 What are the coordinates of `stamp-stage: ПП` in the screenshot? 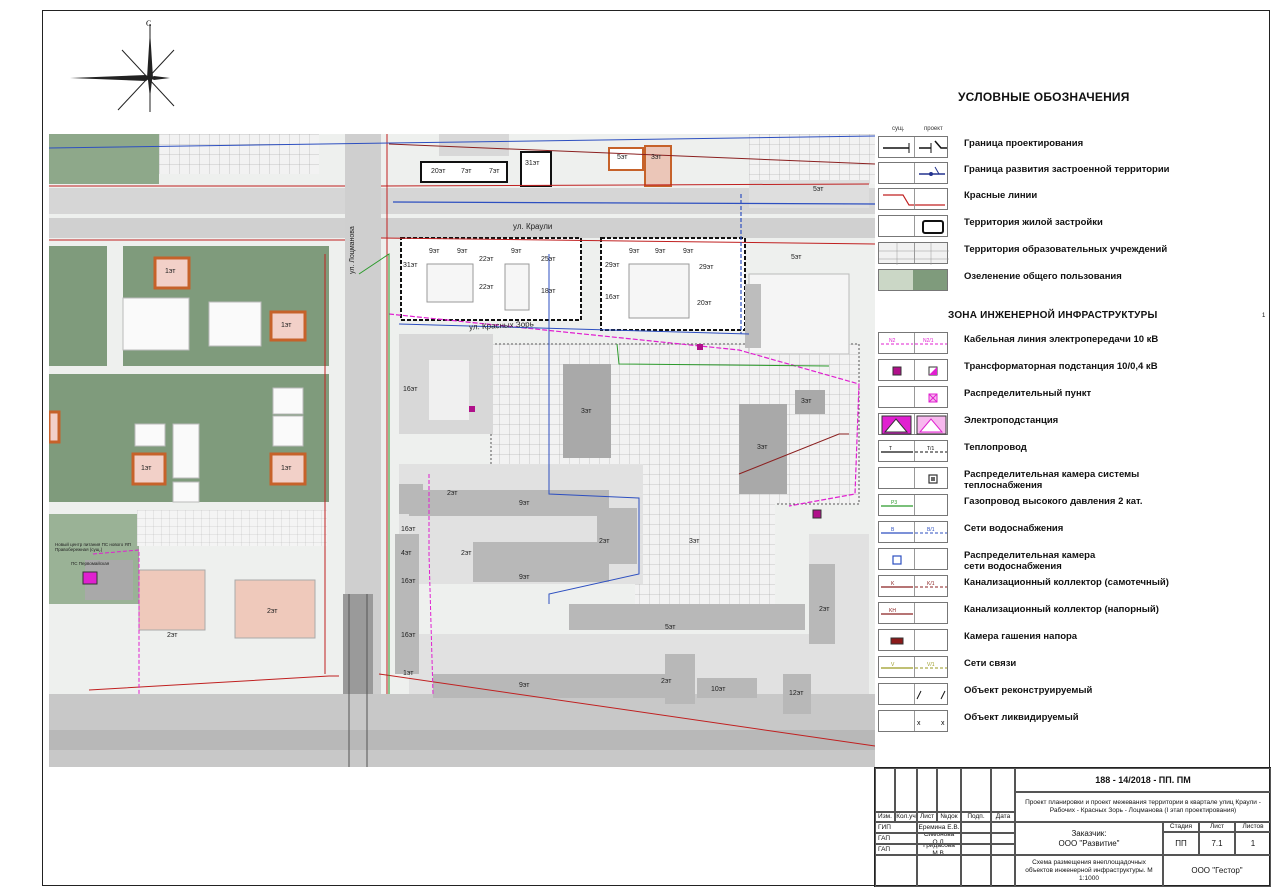 It's located at (1181, 843).